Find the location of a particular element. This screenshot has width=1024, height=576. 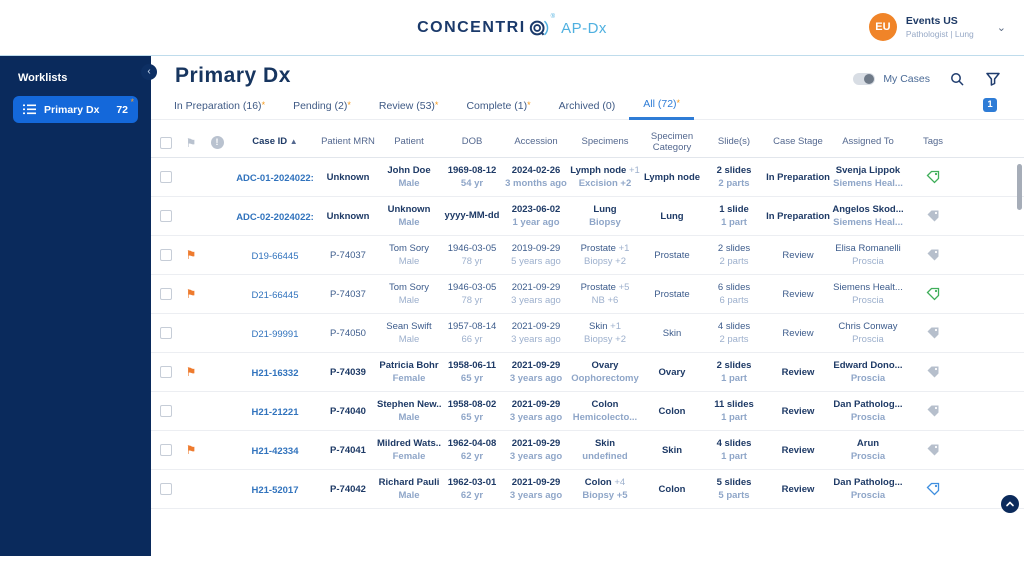

page-number-badge: 1 is located at coordinates (990, 105).